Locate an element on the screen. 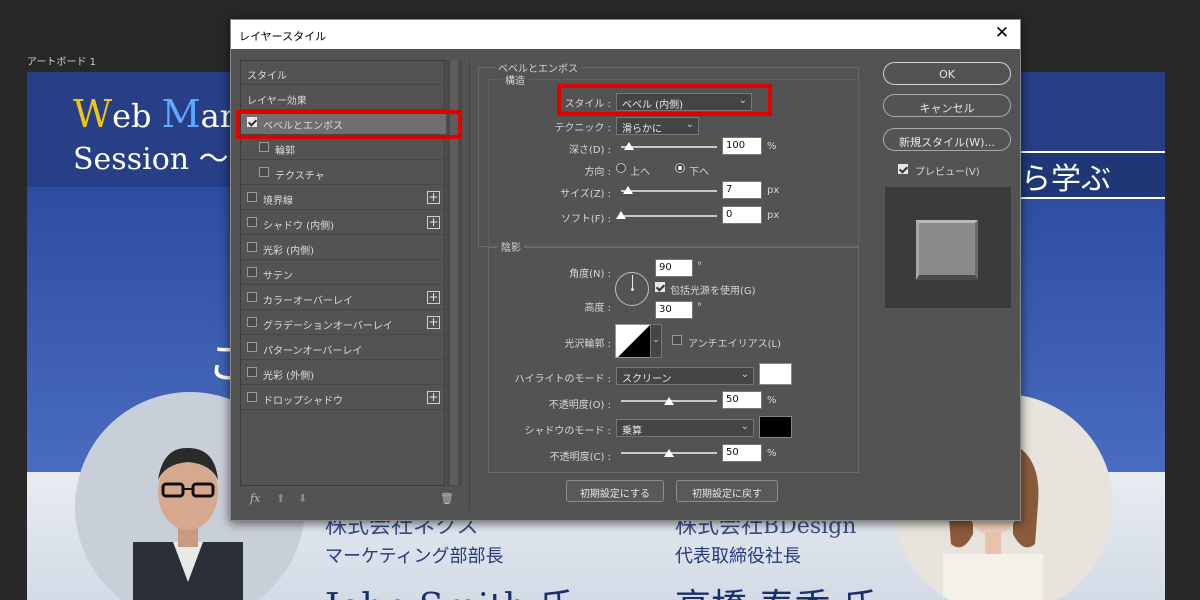 This screenshot has height=600, width=1200. style-item-label: 境界線 is located at coordinates (278, 201).